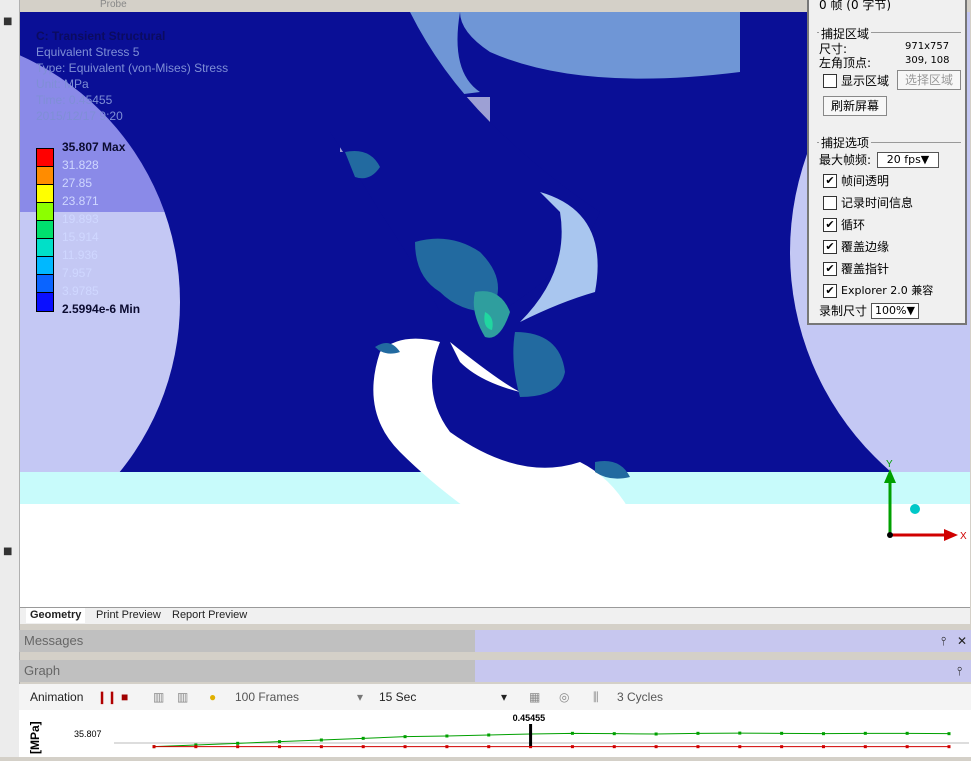 The image size is (971, 761). Describe the element at coordinates (397, 697) in the screenshot. I see `duration-select: 15 Sec` at that location.